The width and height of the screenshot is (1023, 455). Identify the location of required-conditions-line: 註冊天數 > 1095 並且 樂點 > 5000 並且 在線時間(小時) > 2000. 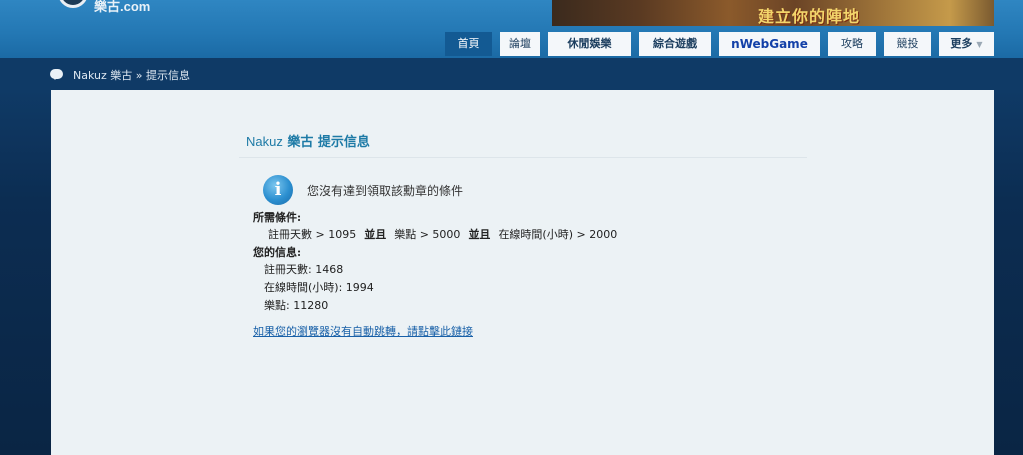
(523, 235).